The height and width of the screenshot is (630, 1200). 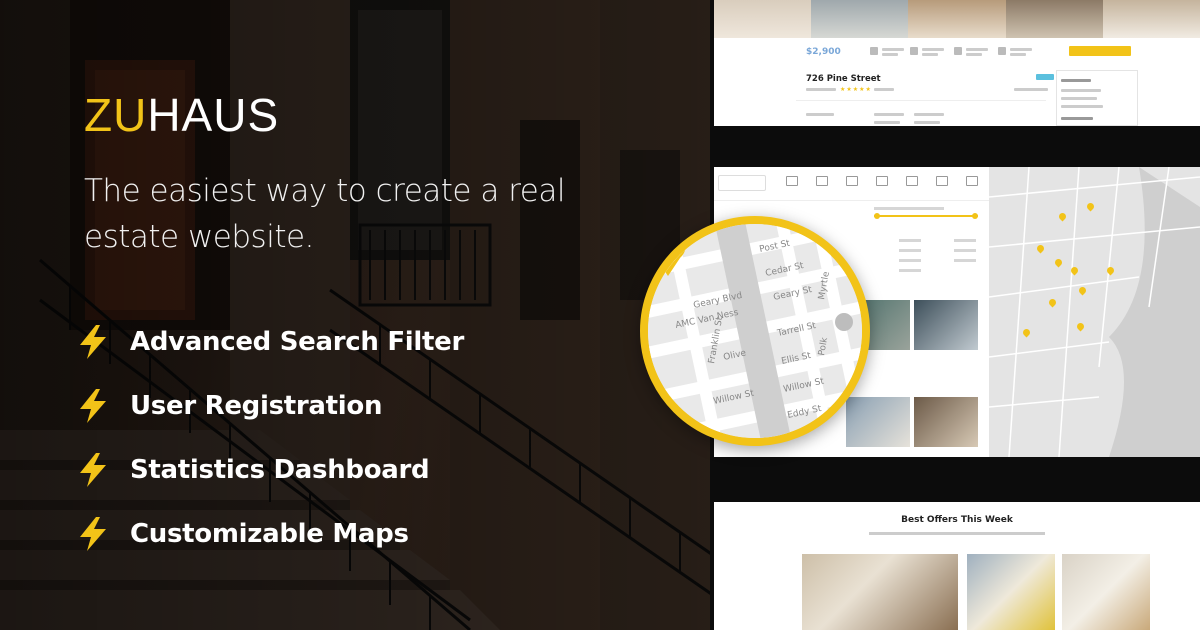 I want to click on feature-item: Advanced Search Filter, so click(x=271, y=342).